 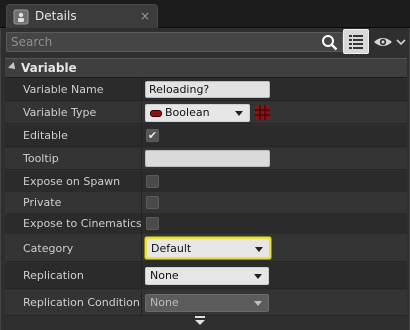 I want to click on search-icon, so click(x=329, y=42).